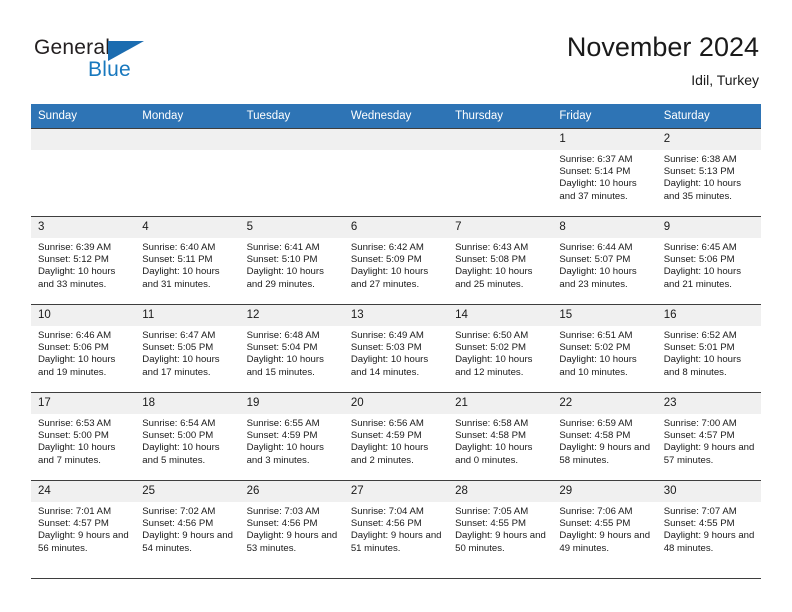 This screenshot has height=612, width=792. What do you see at coordinates (83, 227) in the screenshot?
I see `day-number: 3` at bounding box center [83, 227].